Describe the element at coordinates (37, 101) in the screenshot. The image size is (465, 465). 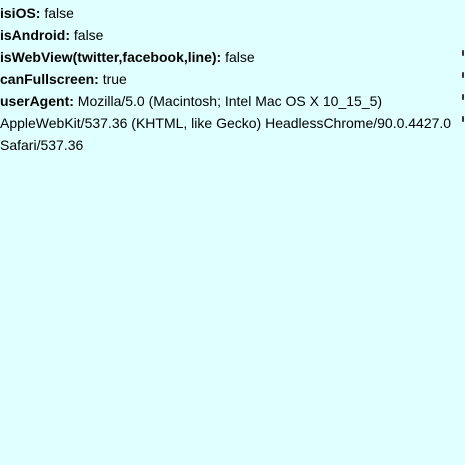
I see `user-agent-label: userAgent:` at that location.